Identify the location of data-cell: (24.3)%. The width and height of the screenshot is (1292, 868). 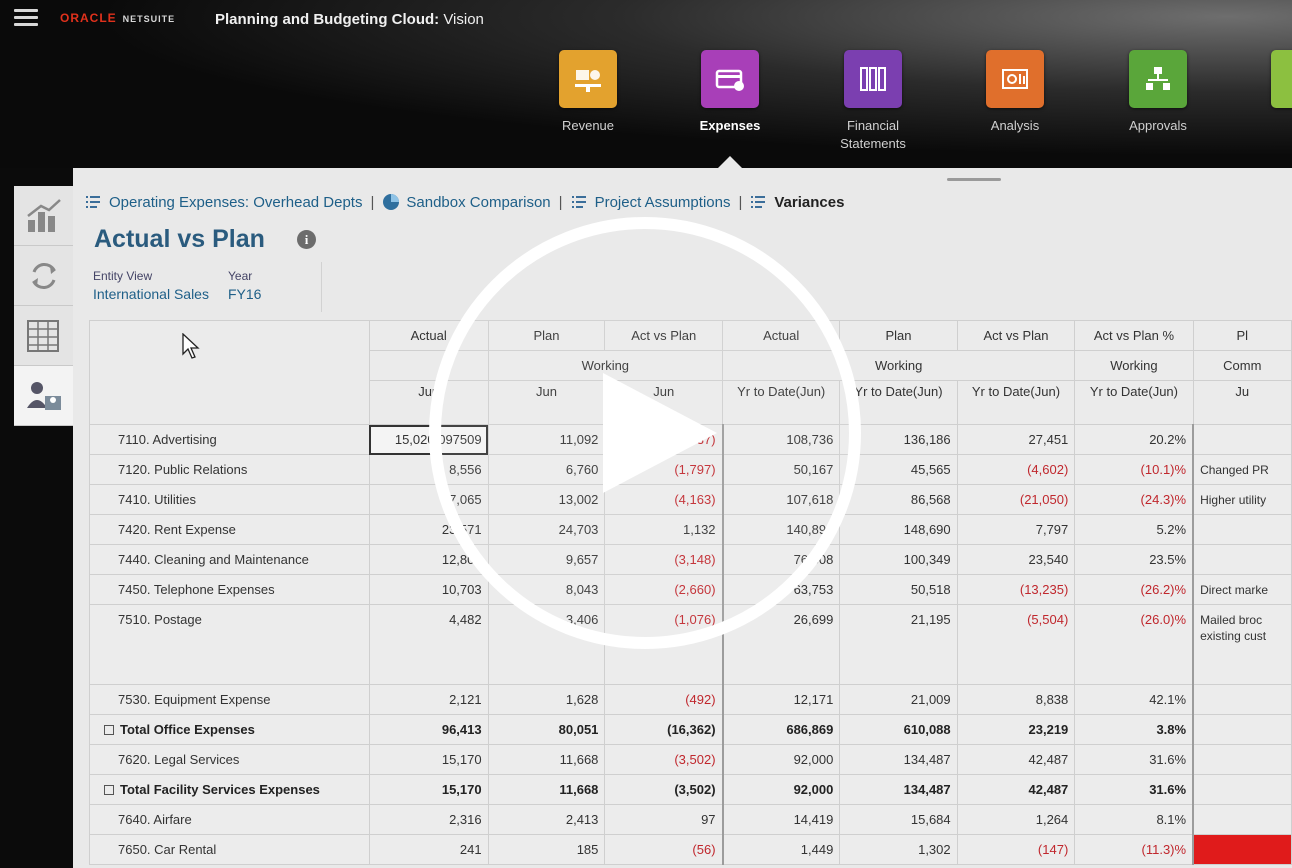
(1134, 499).